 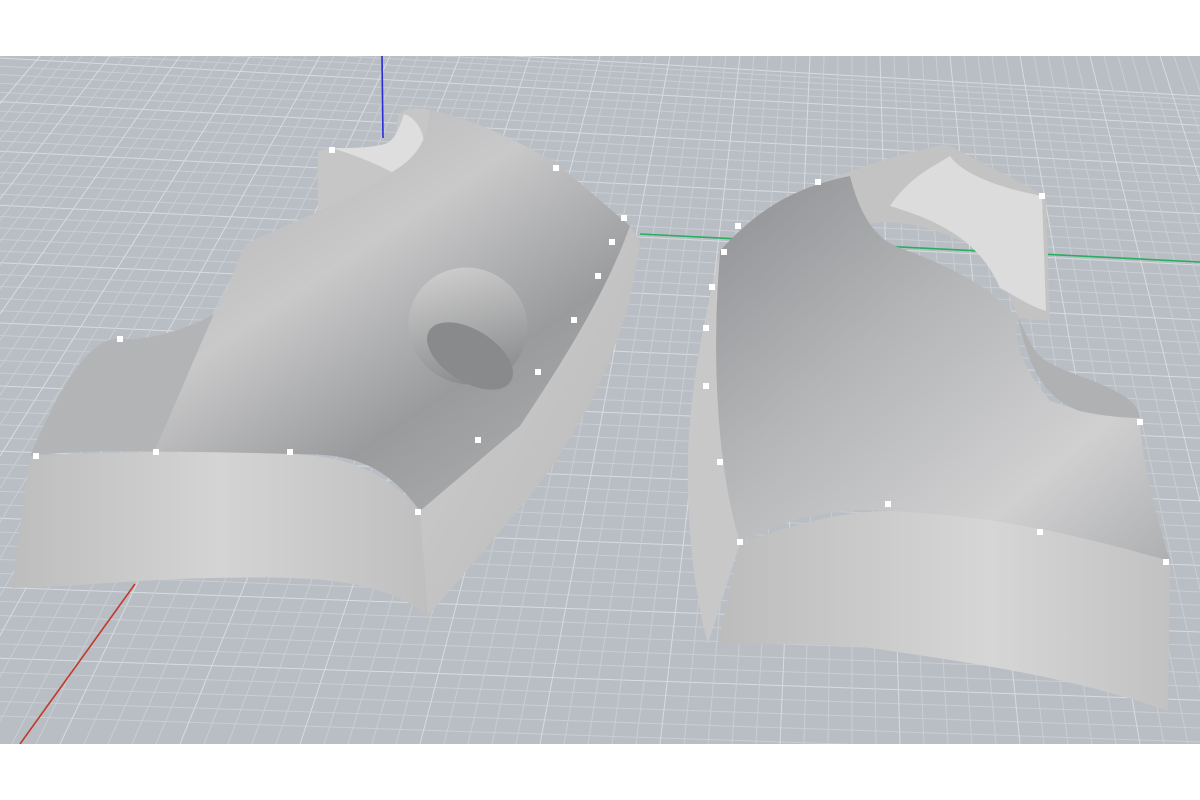 I want to click on z-axis-line, so click(x=382, y=97).